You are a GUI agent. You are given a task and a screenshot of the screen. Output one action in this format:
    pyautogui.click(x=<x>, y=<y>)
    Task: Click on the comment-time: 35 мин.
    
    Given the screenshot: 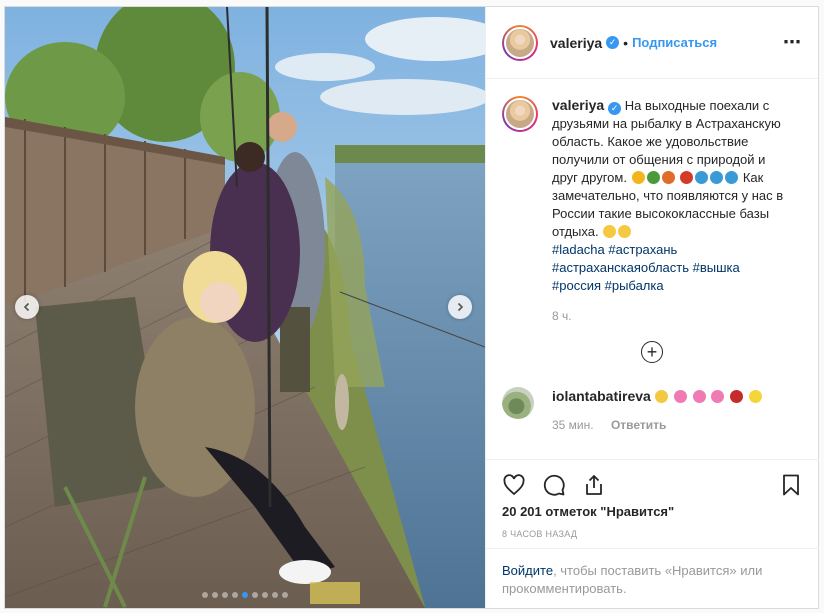 What is the action you would take?
    pyautogui.click(x=573, y=425)
    